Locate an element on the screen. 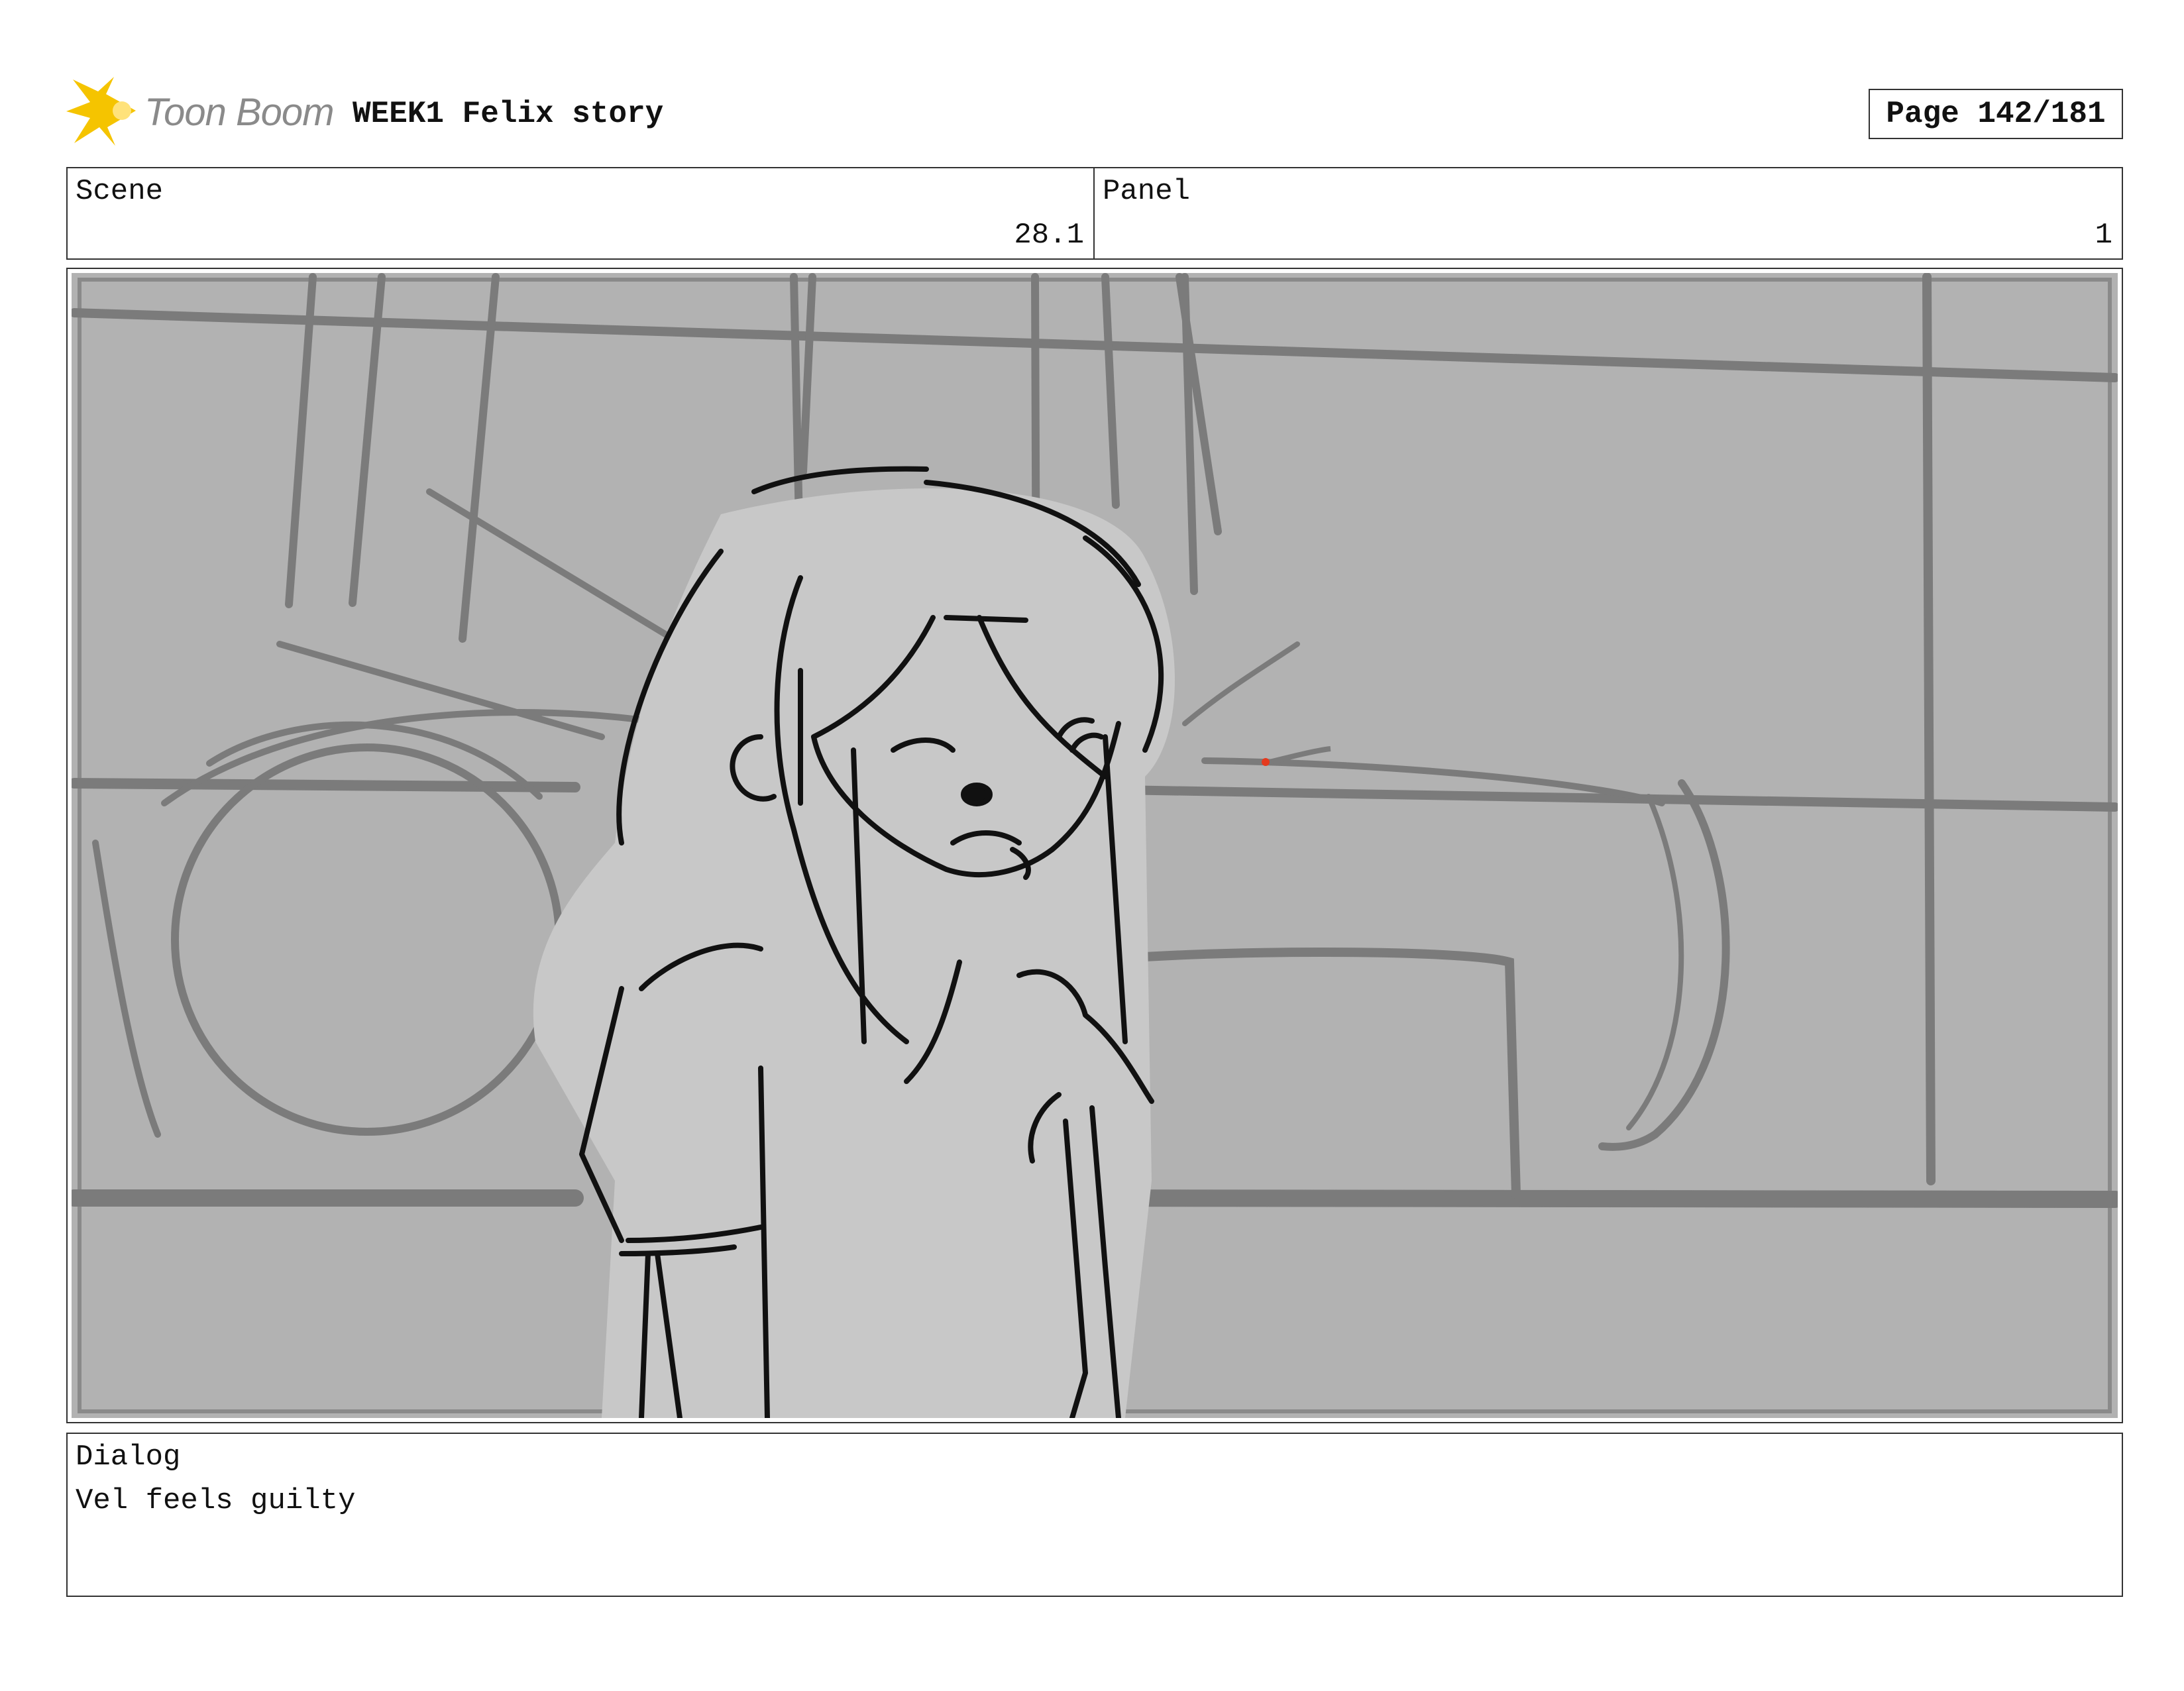 This screenshot has width=2184, height=1691. scene-panel-info: Scene 28.1 Panel 1 is located at coordinates (1094, 214).